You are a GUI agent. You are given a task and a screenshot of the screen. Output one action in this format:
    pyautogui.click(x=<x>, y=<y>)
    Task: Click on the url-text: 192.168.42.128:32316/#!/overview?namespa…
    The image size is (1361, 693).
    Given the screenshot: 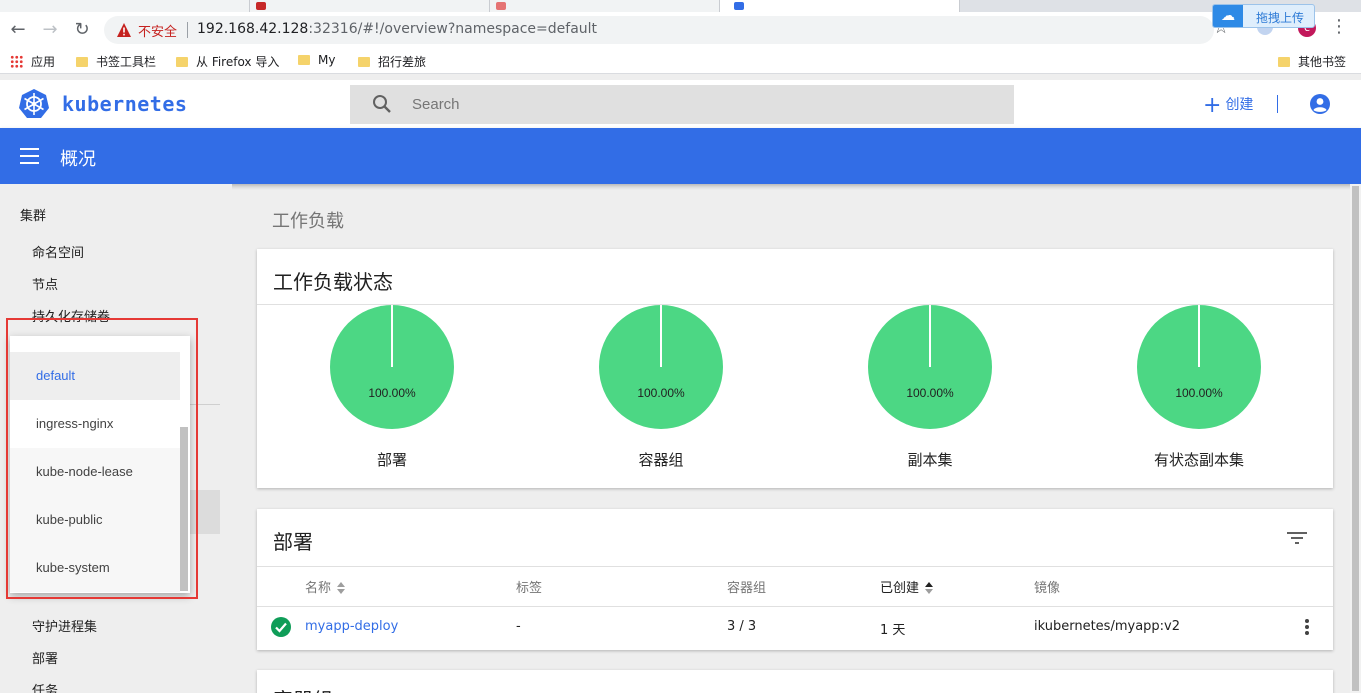 What is the action you would take?
    pyautogui.click(x=397, y=29)
    